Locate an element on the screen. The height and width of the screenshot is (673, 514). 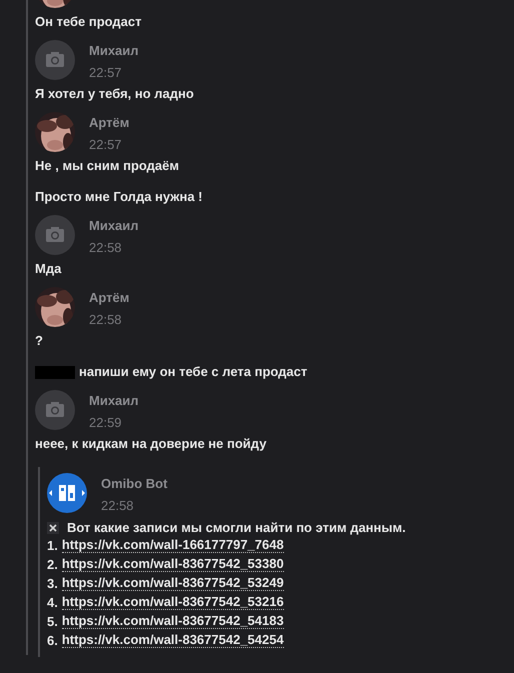
bot-logo-icon is located at coordinates (67, 493).